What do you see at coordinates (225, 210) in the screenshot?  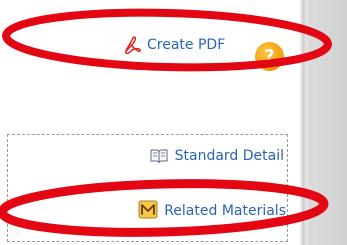 I see `related-materials-label: Related Materials` at bounding box center [225, 210].